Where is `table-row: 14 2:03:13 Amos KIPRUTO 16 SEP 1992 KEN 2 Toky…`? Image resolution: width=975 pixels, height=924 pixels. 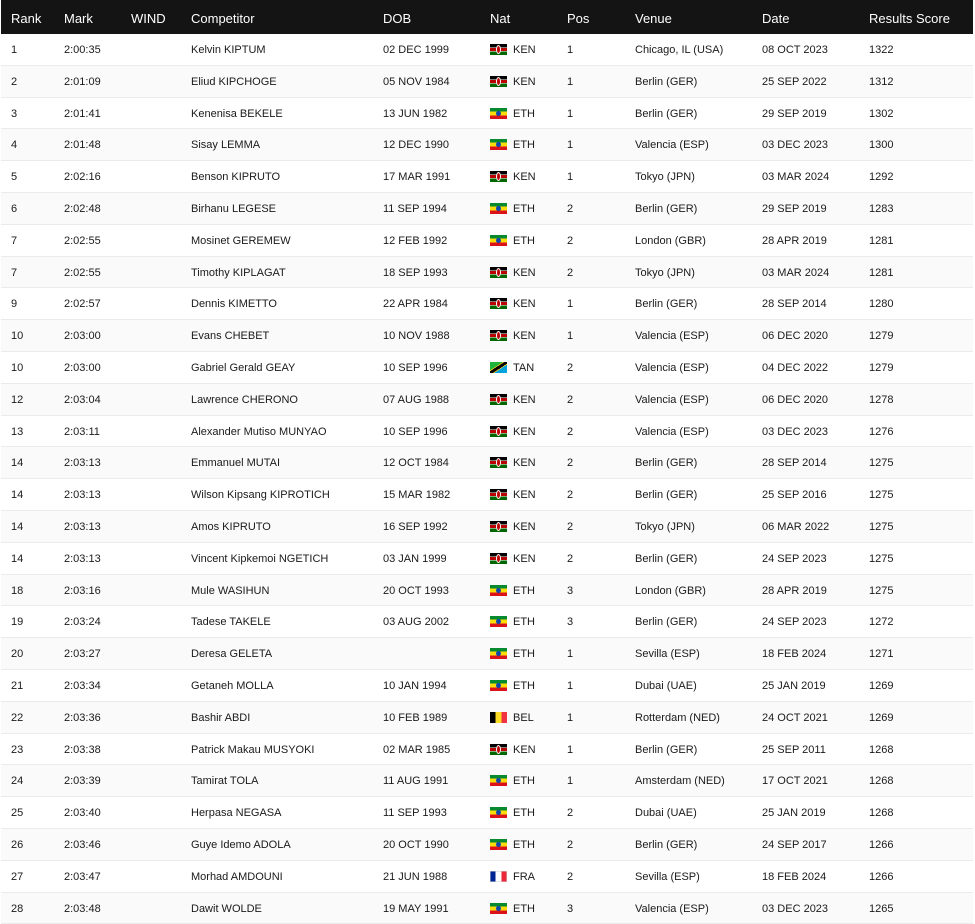 table-row: 14 2:03:13 Amos KIPRUTO 16 SEP 1992 KEN 2 Toky… is located at coordinates (487, 526).